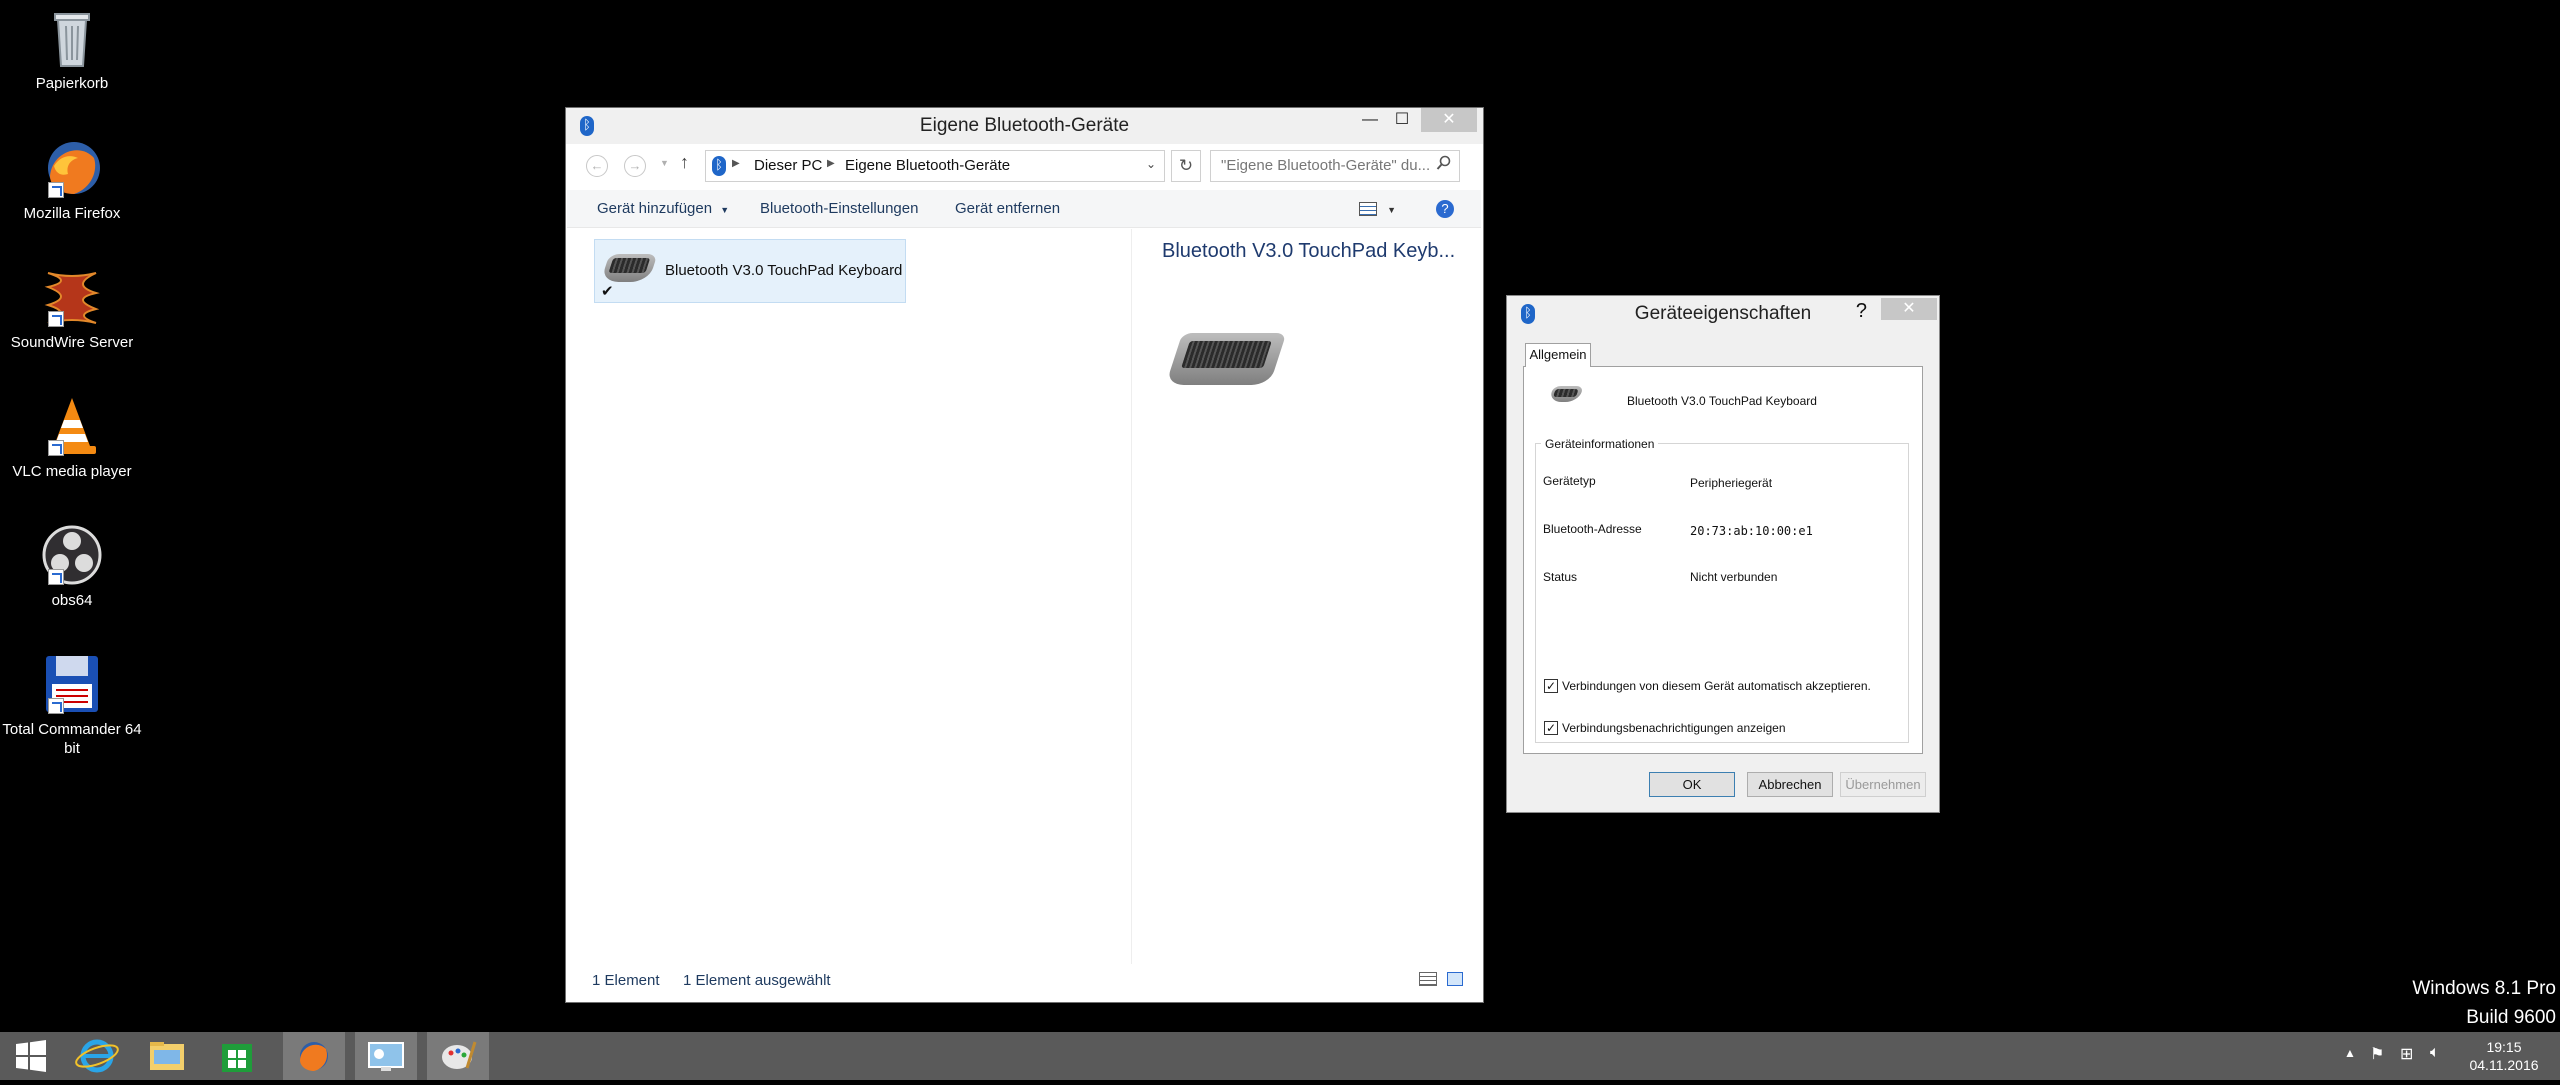 This screenshot has height=1085, width=2560. I want to click on view-options-button: ▼, so click(1381, 209).